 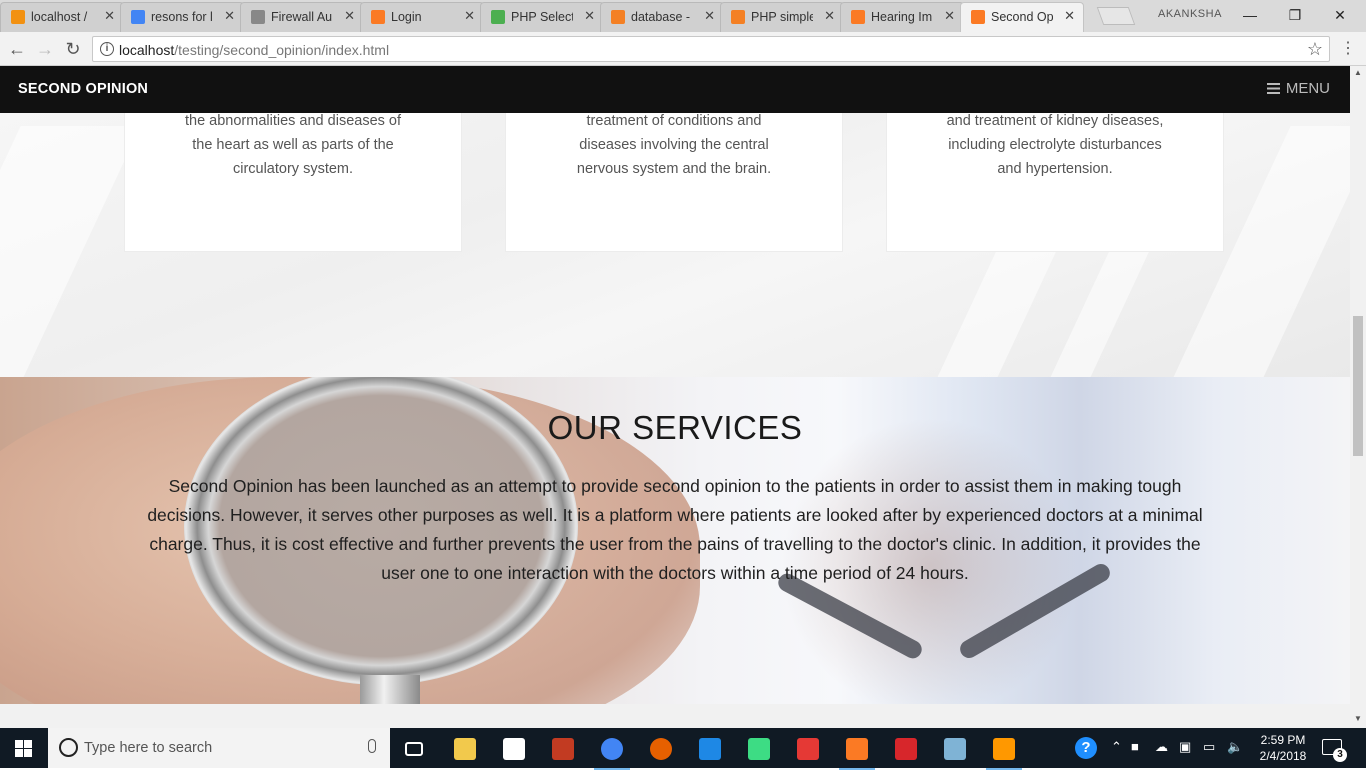 I want to click on browser-tab: resons for l ✕, so click(x=182, y=17).